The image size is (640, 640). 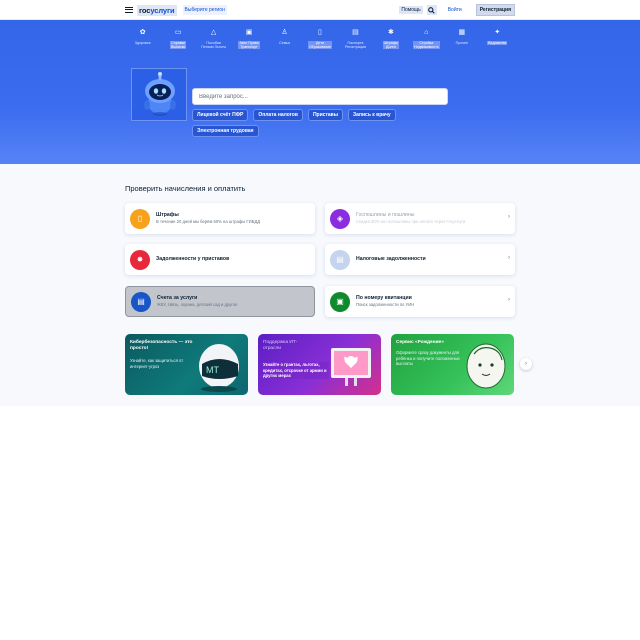 I want to click on logo-prefix: гос, so click(x=145, y=10).